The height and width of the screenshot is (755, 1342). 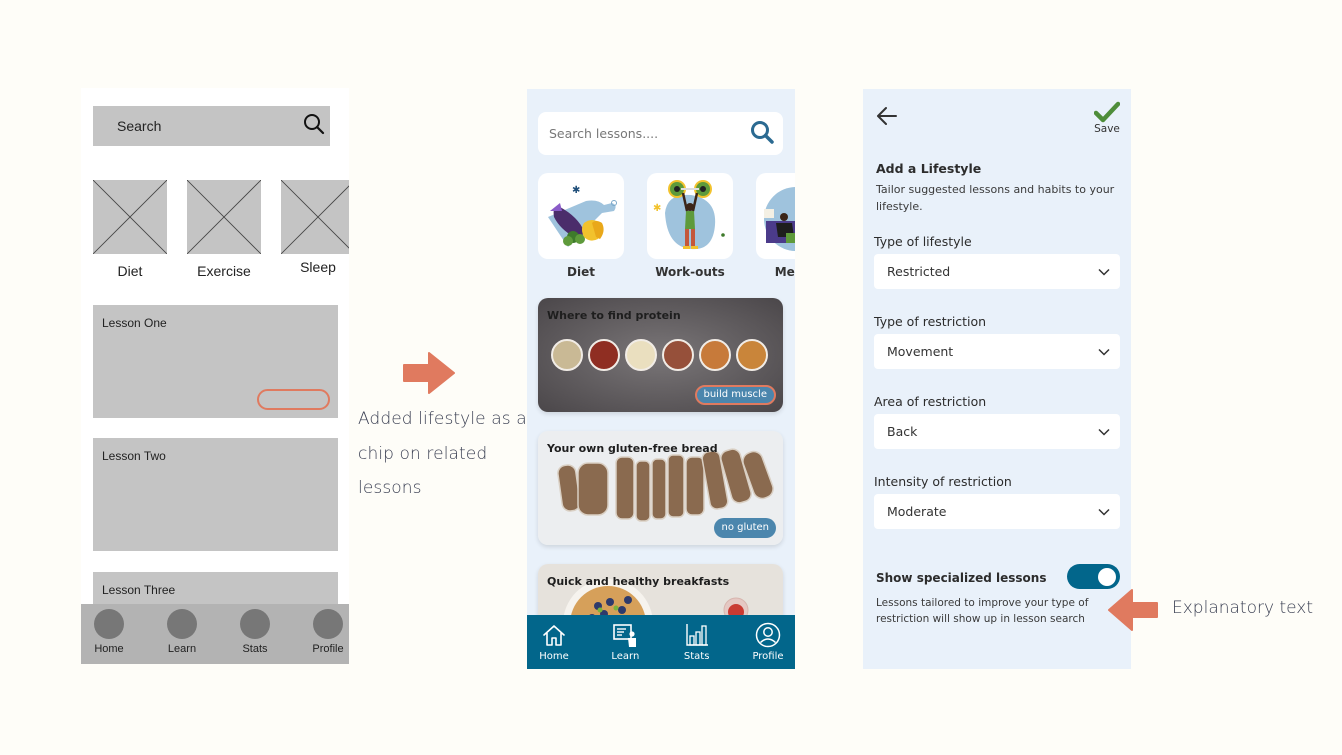 What do you see at coordinates (660, 355) in the screenshot?
I see `lesson-card: Where to find protein build muscle` at bounding box center [660, 355].